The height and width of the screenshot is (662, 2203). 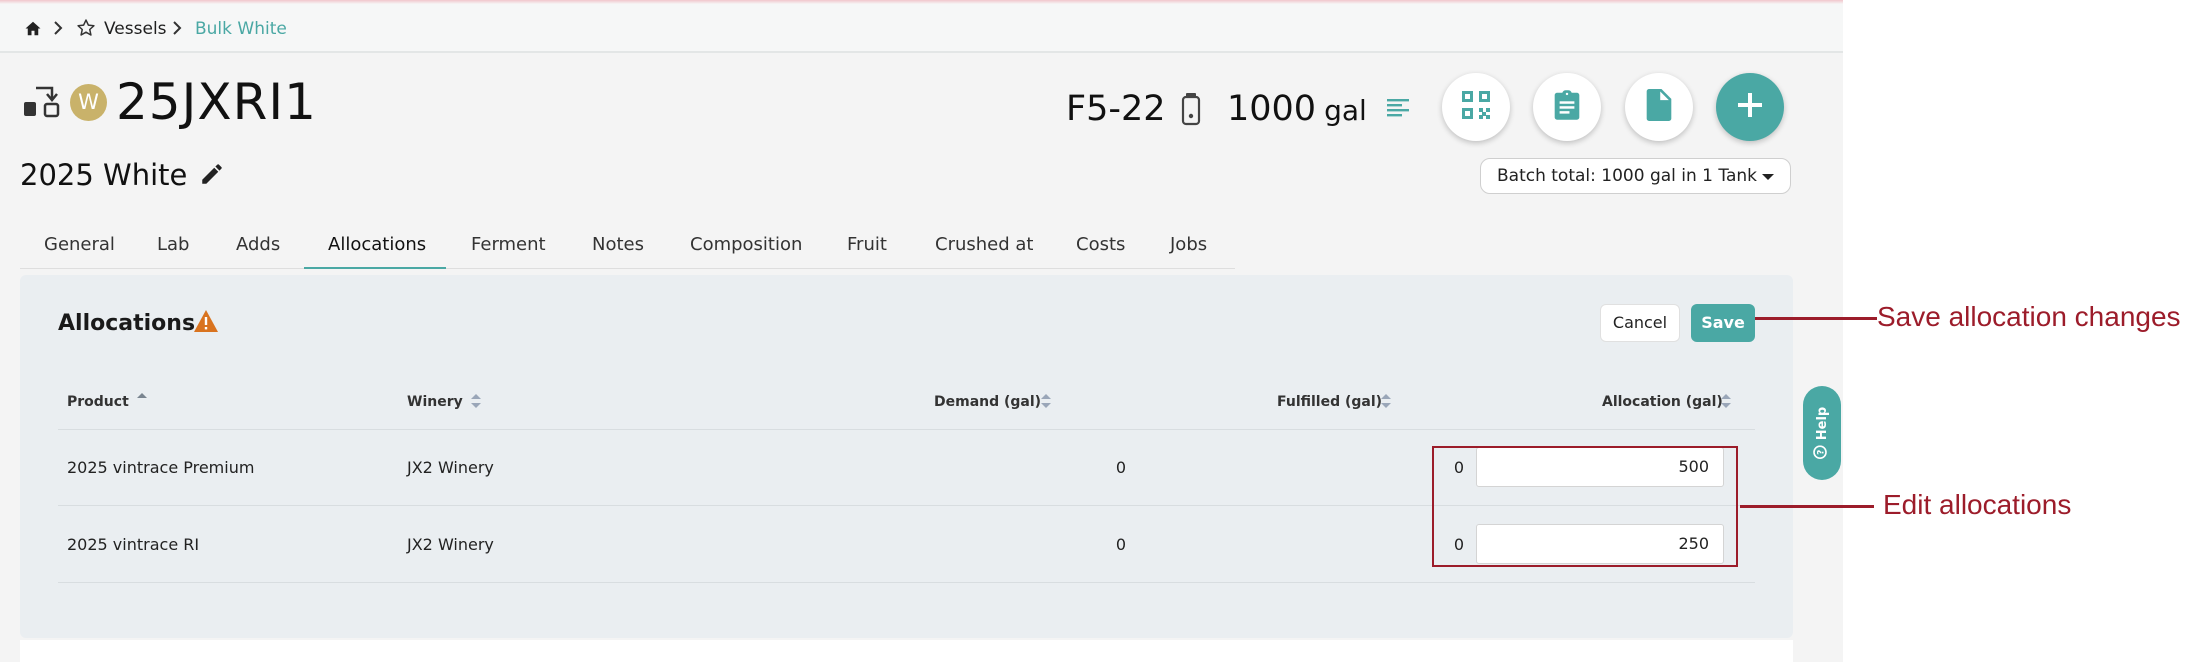 I want to click on tab-lab: Lab, so click(x=173, y=248).